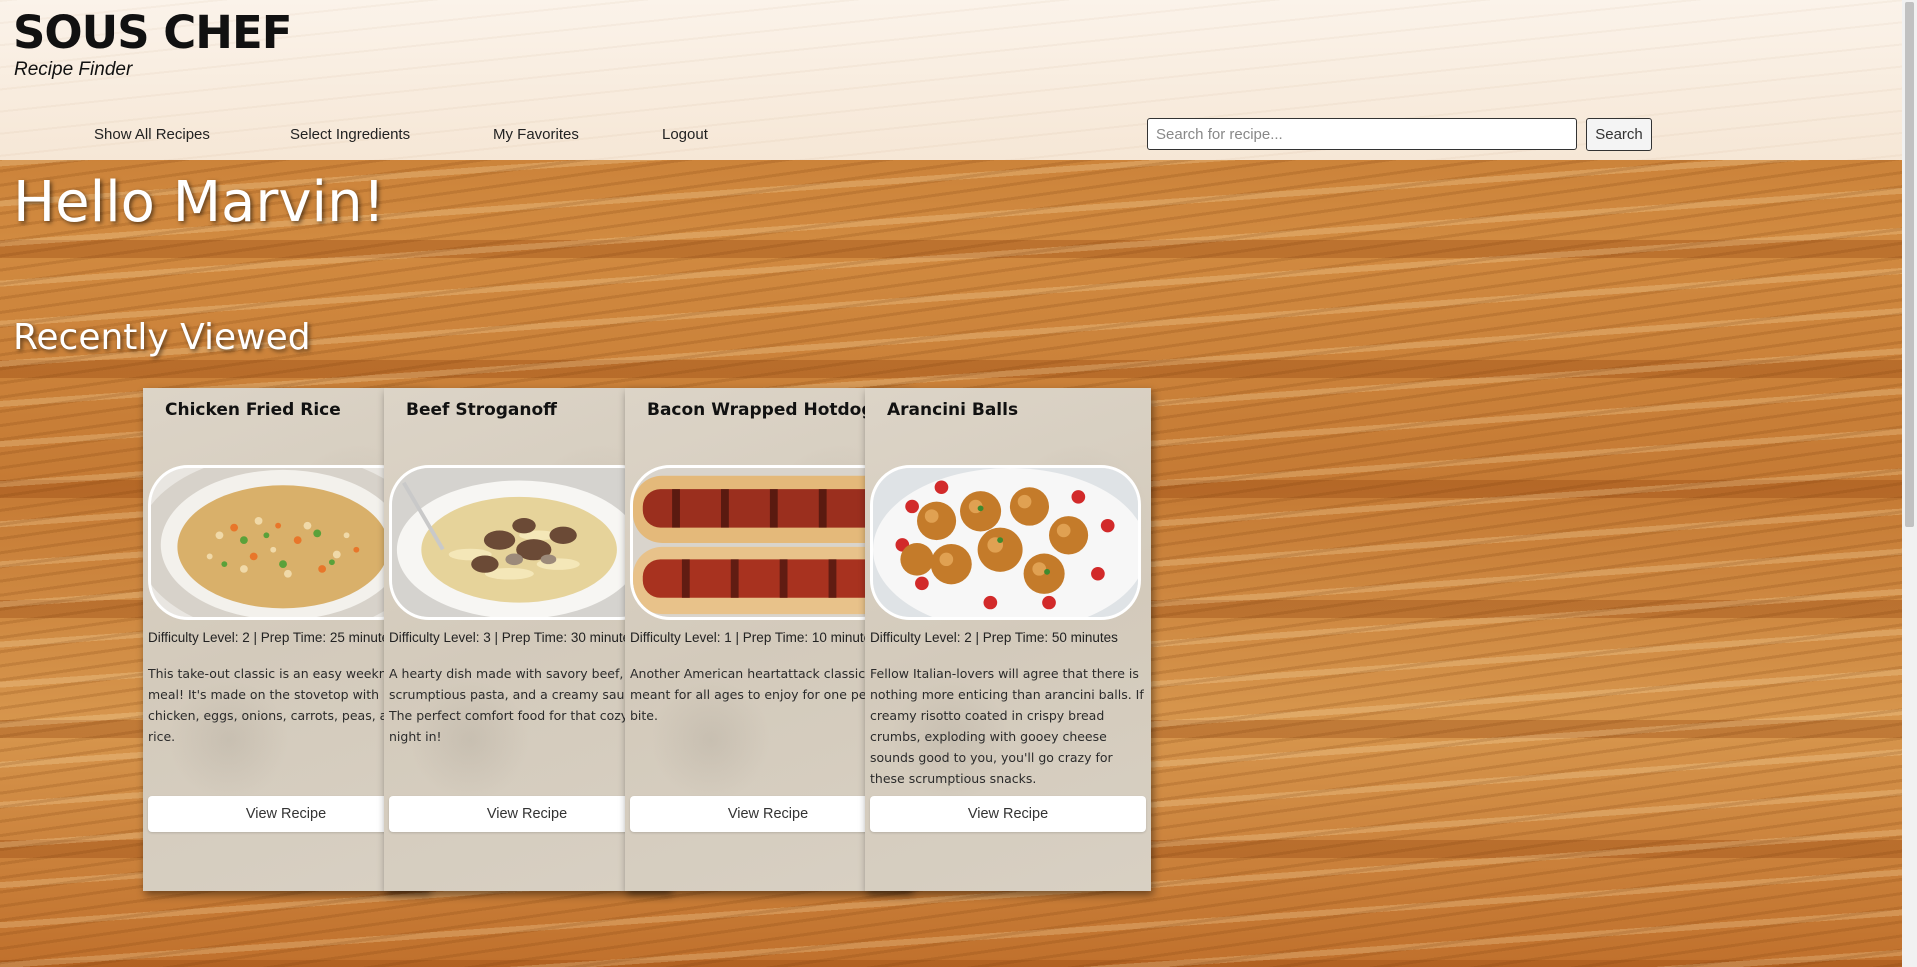  I want to click on recipe-card-title: Beef Stroganoff, so click(481, 410).